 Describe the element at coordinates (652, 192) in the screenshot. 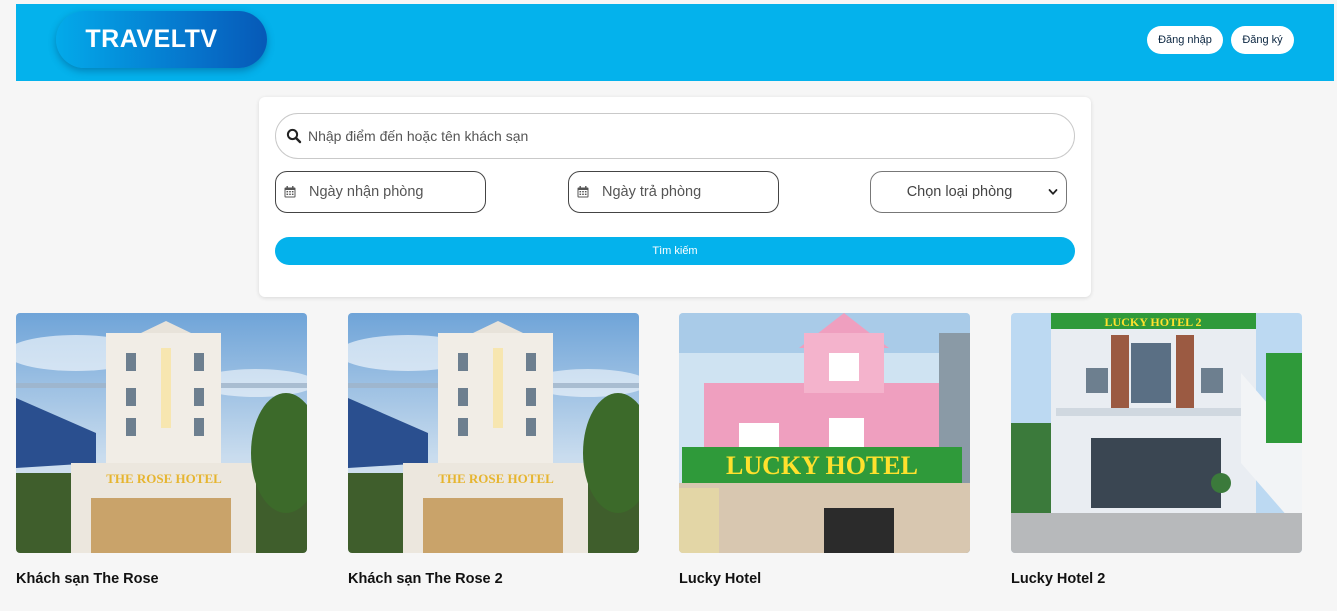

I see `checkout-placeholder: Ngày trả phòng` at that location.